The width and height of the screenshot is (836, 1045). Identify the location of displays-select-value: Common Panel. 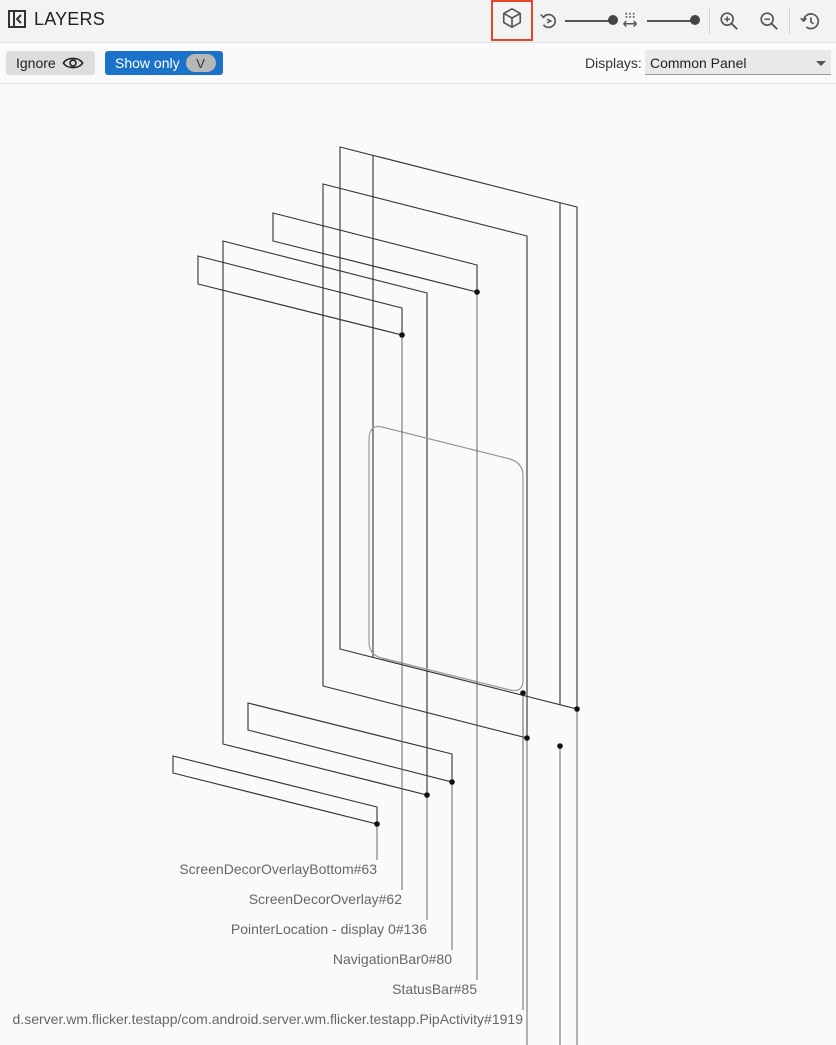
(698, 63).